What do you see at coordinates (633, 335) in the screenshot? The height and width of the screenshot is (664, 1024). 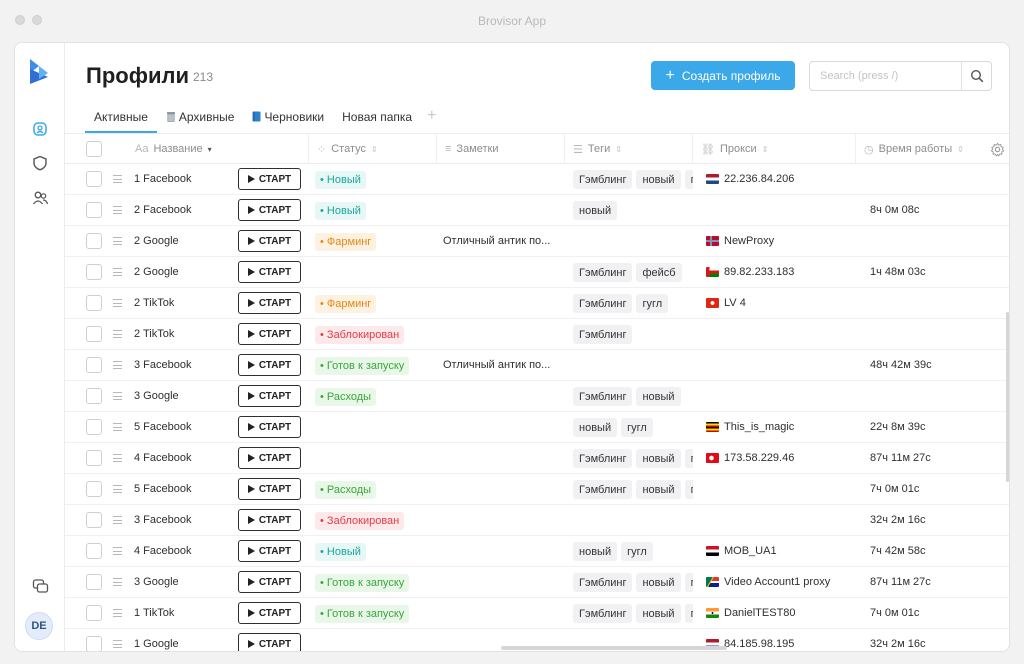 I see `tags-cell: Гэмблинг` at bounding box center [633, 335].